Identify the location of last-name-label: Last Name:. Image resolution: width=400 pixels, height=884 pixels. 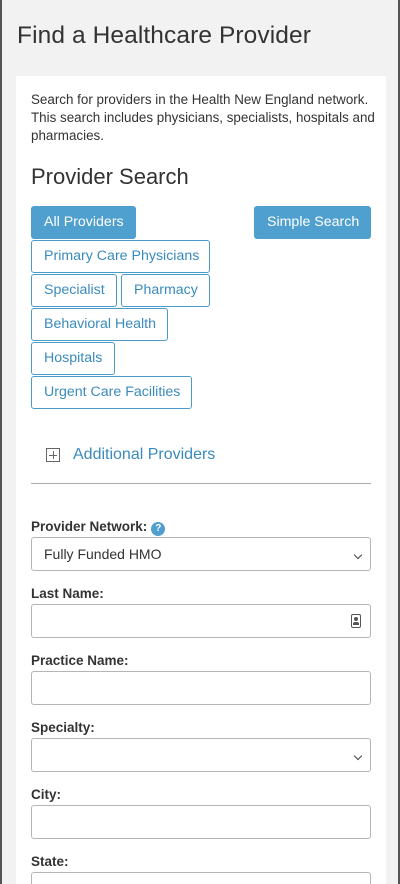
(67, 593).